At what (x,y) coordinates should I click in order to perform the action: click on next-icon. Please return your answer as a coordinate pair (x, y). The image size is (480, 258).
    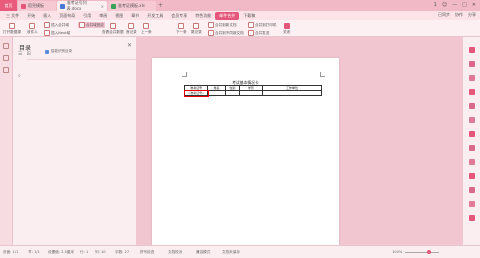
    Looking at the image, I should click on (181, 26).